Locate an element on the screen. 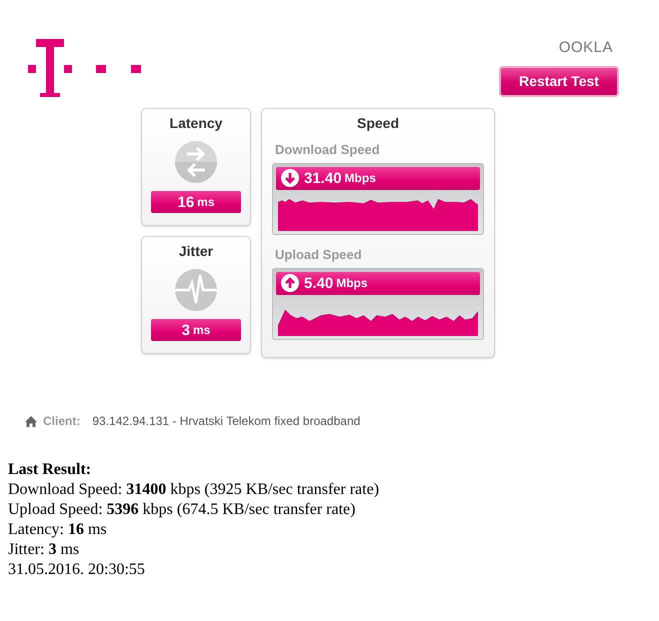  metric-value: 16 ms is located at coordinates (196, 202).